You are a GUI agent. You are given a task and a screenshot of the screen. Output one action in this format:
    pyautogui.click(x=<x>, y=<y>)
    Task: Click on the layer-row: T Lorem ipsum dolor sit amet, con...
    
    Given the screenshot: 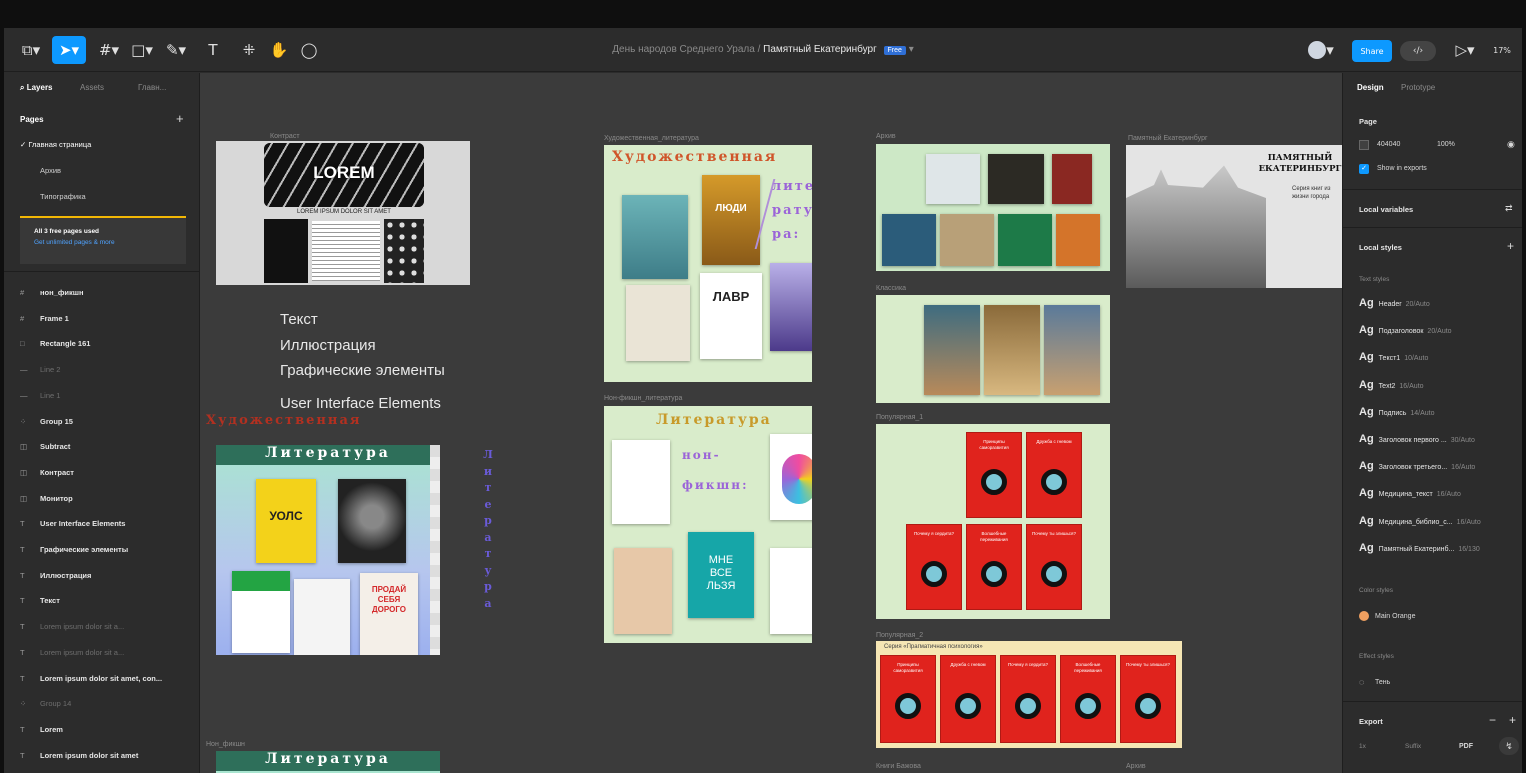 What is the action you would take?
    pyautogui.click(x=102, y=679)
    